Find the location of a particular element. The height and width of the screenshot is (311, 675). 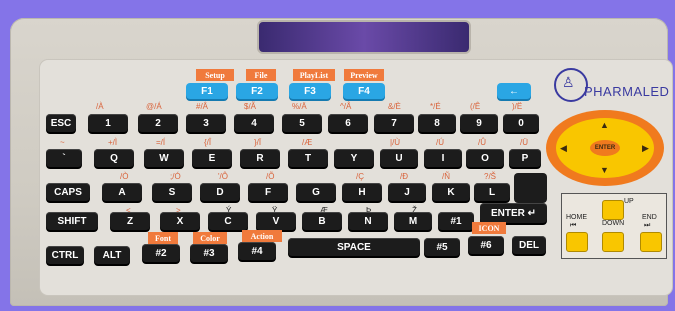

key-0: 0 is located at coordinates (521, 123).